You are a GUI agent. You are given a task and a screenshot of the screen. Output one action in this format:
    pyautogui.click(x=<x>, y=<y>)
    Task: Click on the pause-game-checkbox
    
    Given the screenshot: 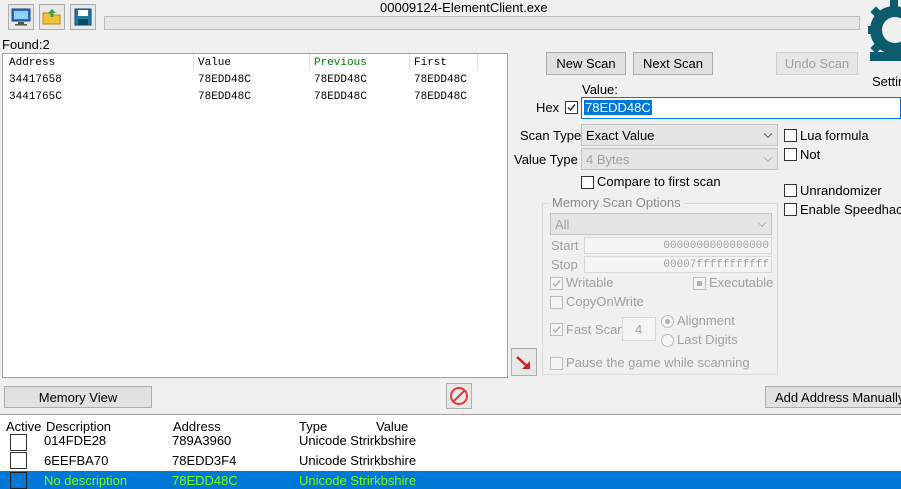 What is the action you would take?
    pyautogui.click(x=556, y=363)
    